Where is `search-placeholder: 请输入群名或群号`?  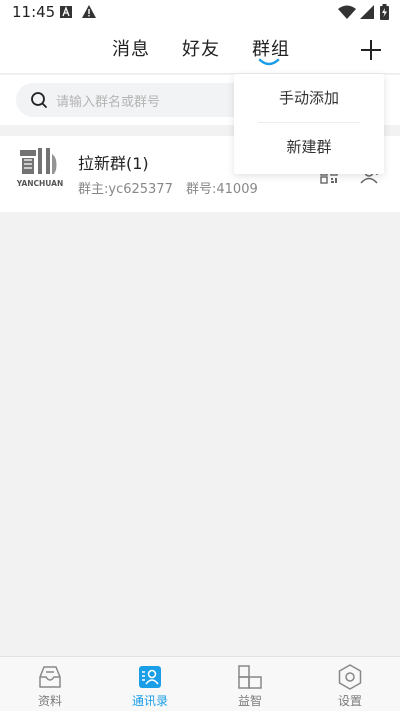
search-placeholder: 请输入群名或群号 is located at coordinates (108, 102).